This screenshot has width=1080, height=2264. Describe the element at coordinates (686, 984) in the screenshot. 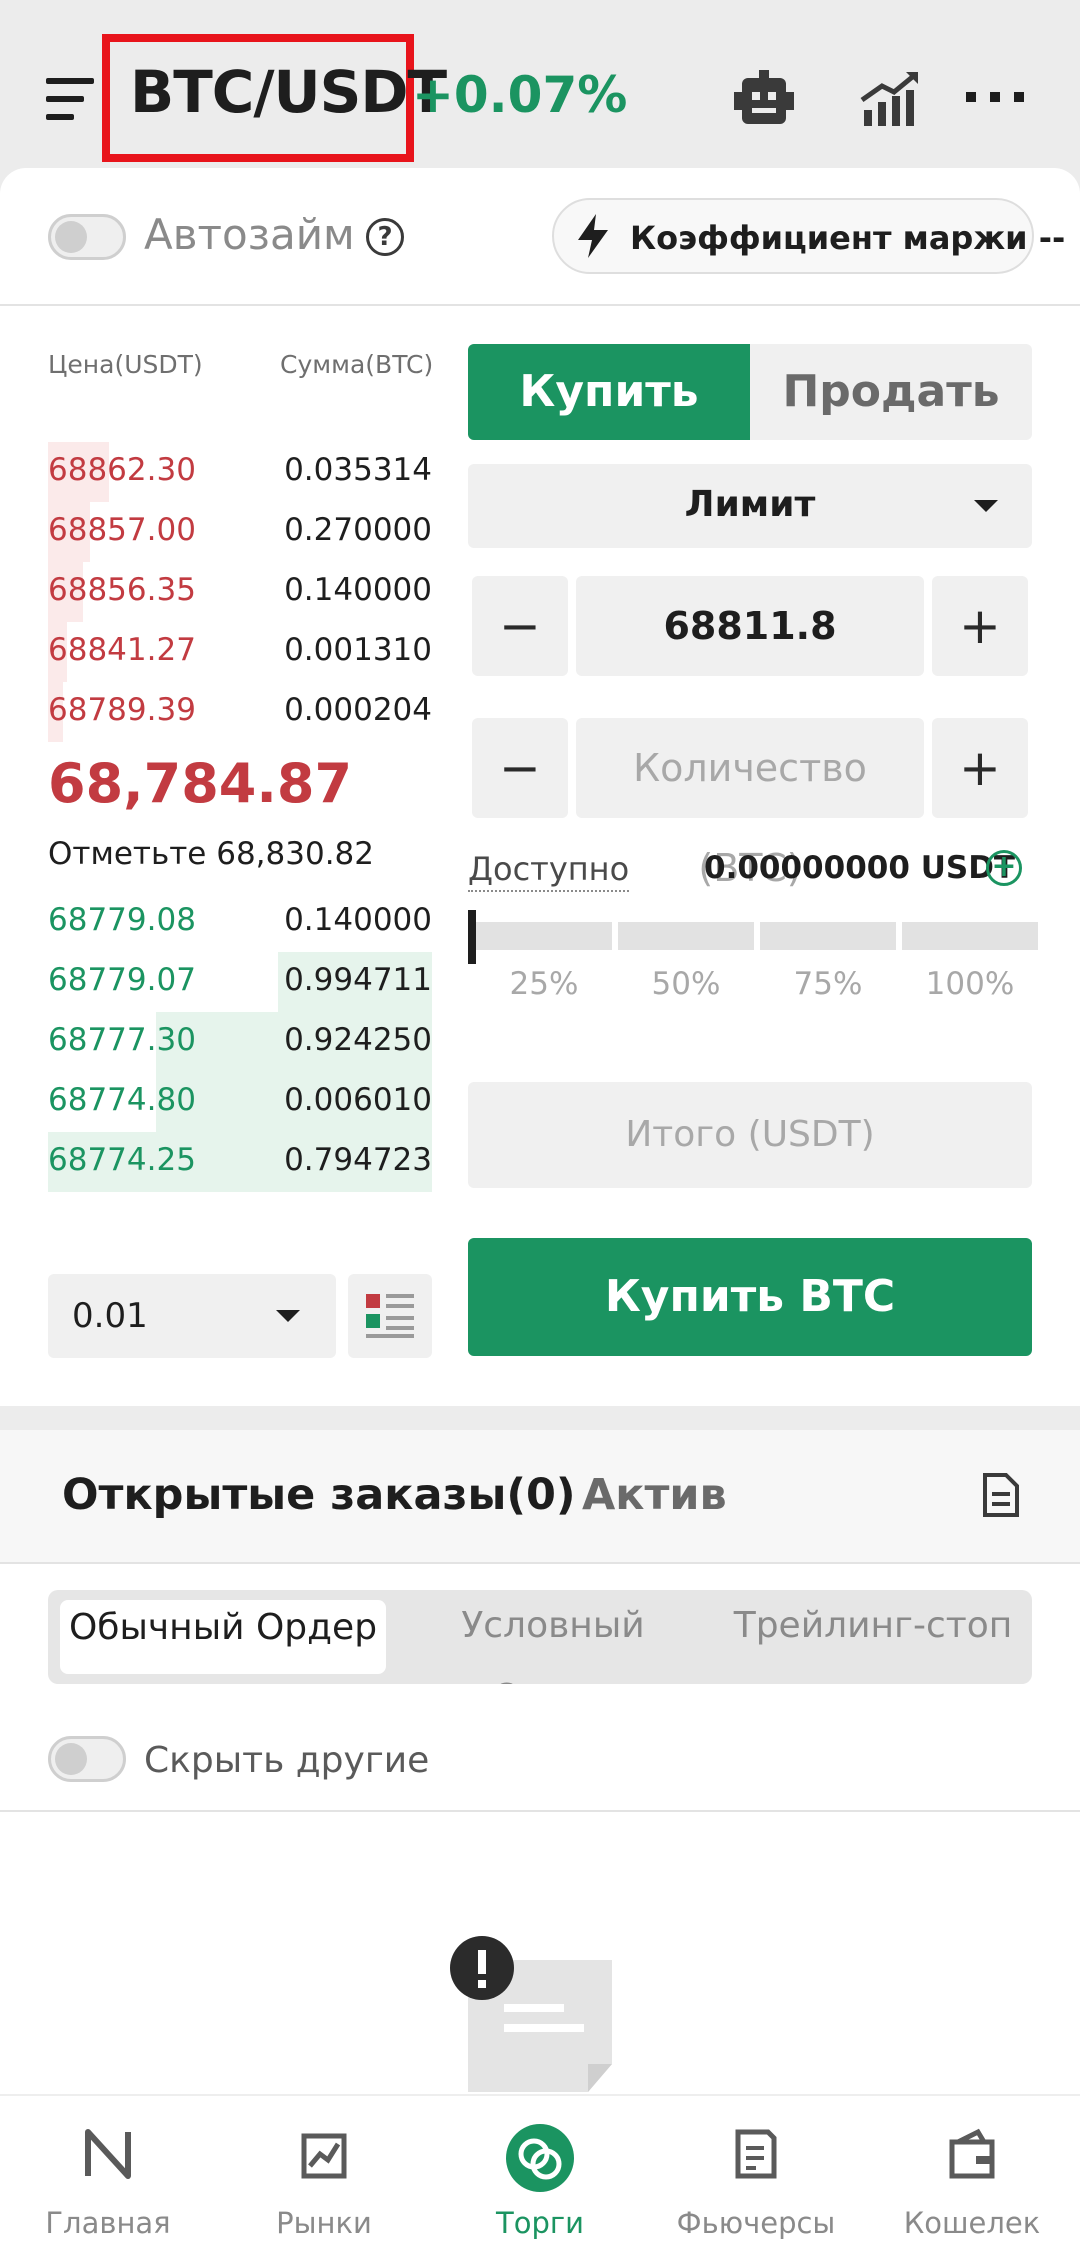

I see `slider-percent-label: 50%` at that location.